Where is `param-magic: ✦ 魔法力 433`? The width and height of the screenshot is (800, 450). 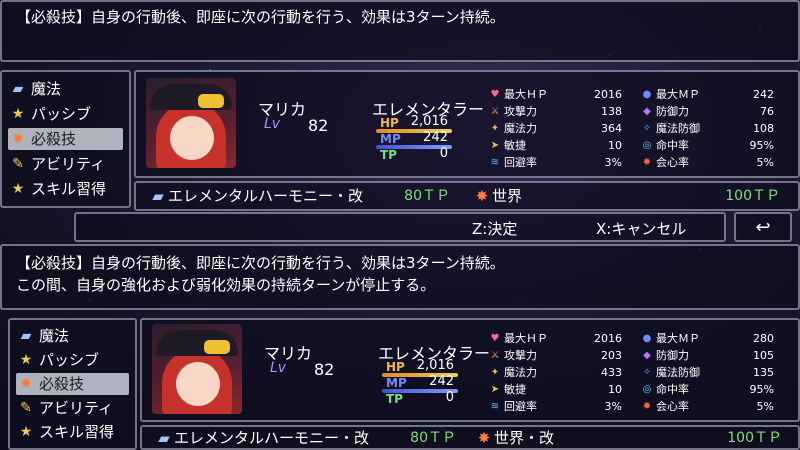 param-magic: ✦ 魔法力 433 is located at coordinates (555, 372).